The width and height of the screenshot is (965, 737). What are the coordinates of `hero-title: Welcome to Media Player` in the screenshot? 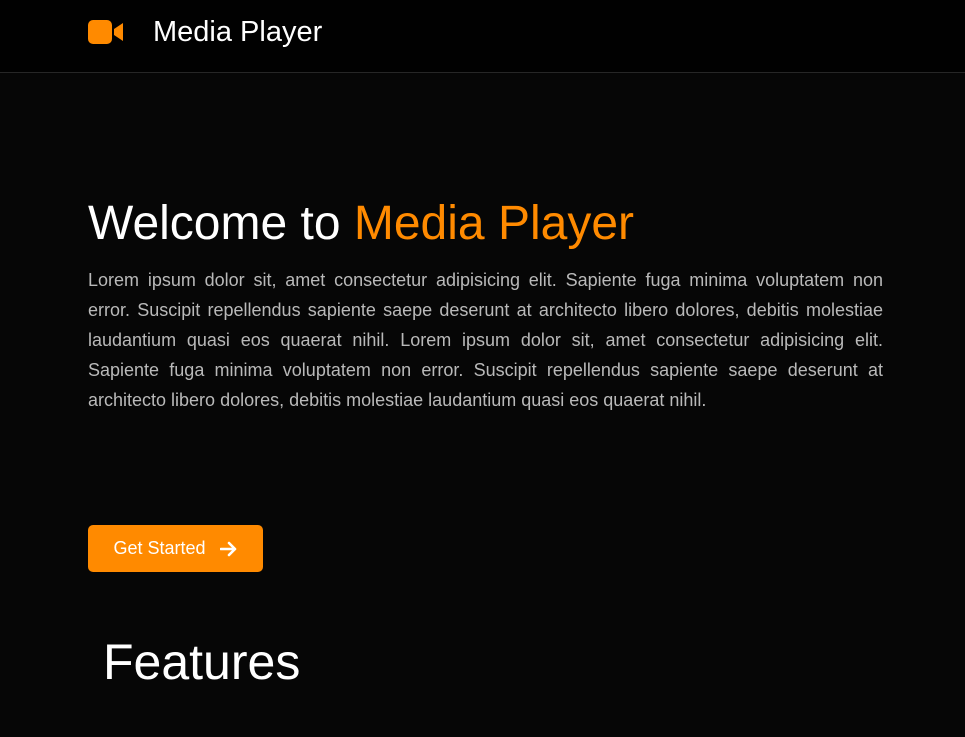 It's located at (361, 224).